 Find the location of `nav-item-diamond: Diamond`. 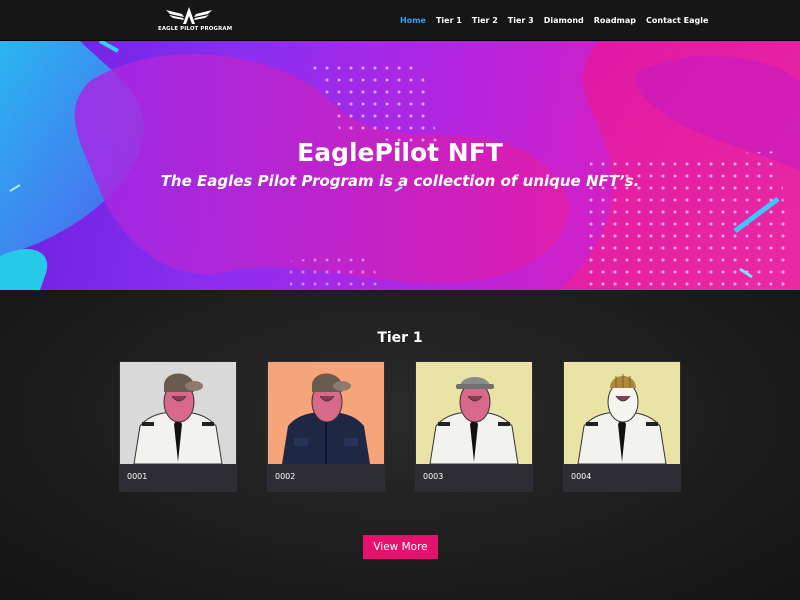

nav-item-diamond: Diamond is located at coordinates (564, 21).